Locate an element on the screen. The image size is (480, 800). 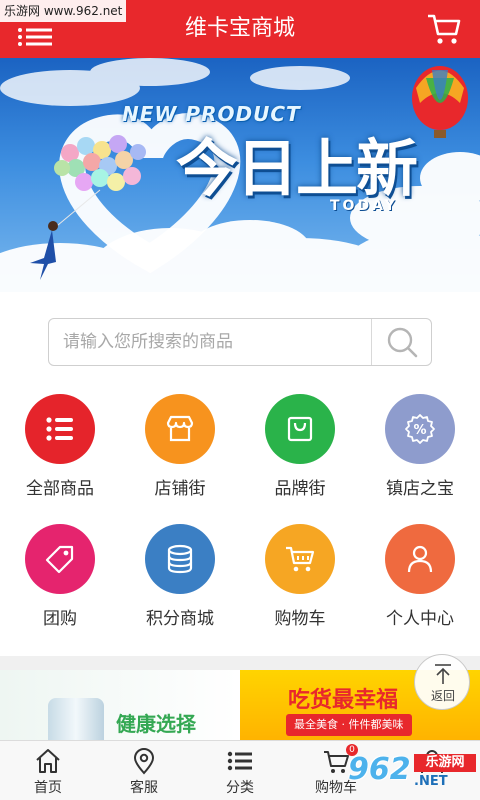
watermark-site: 乐游网 is located at coordinates (445, 763).